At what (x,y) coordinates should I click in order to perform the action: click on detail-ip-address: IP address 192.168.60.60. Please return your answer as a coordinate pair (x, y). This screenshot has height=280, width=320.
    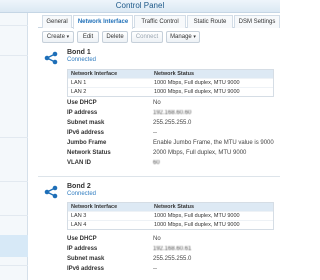
    Looking at the image, I should click on (172, 113).